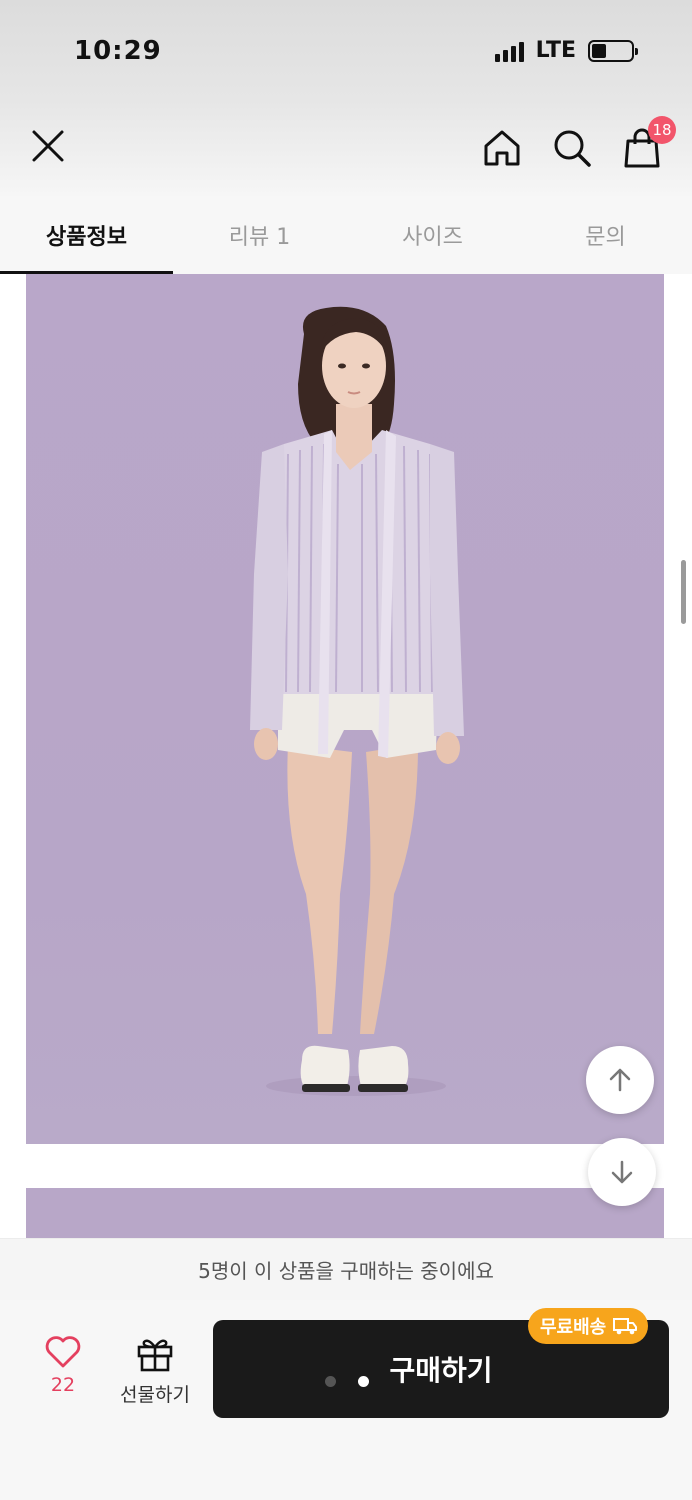 The image size is (692, 1500). I want to click on tab-inquiry: 문의, so click(605, 235).